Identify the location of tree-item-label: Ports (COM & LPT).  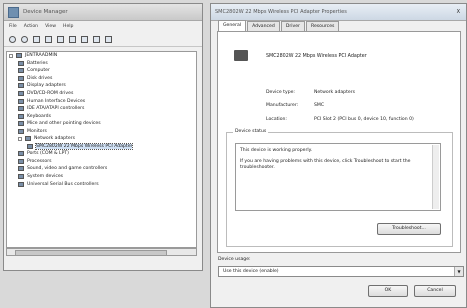
(48, 154).